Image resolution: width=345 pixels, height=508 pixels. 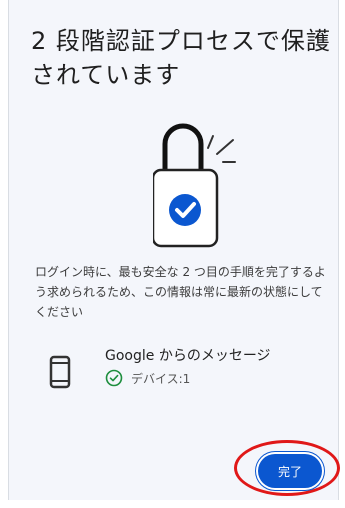 I want to click on device-status: デバイス:1, so click(x=147, y=378).